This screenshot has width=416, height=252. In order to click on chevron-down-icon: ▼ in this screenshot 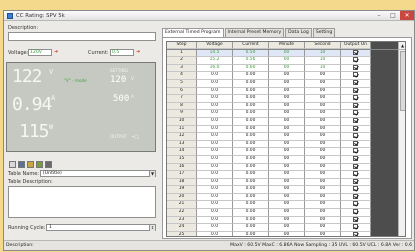, I will do `click(152, 174)`.